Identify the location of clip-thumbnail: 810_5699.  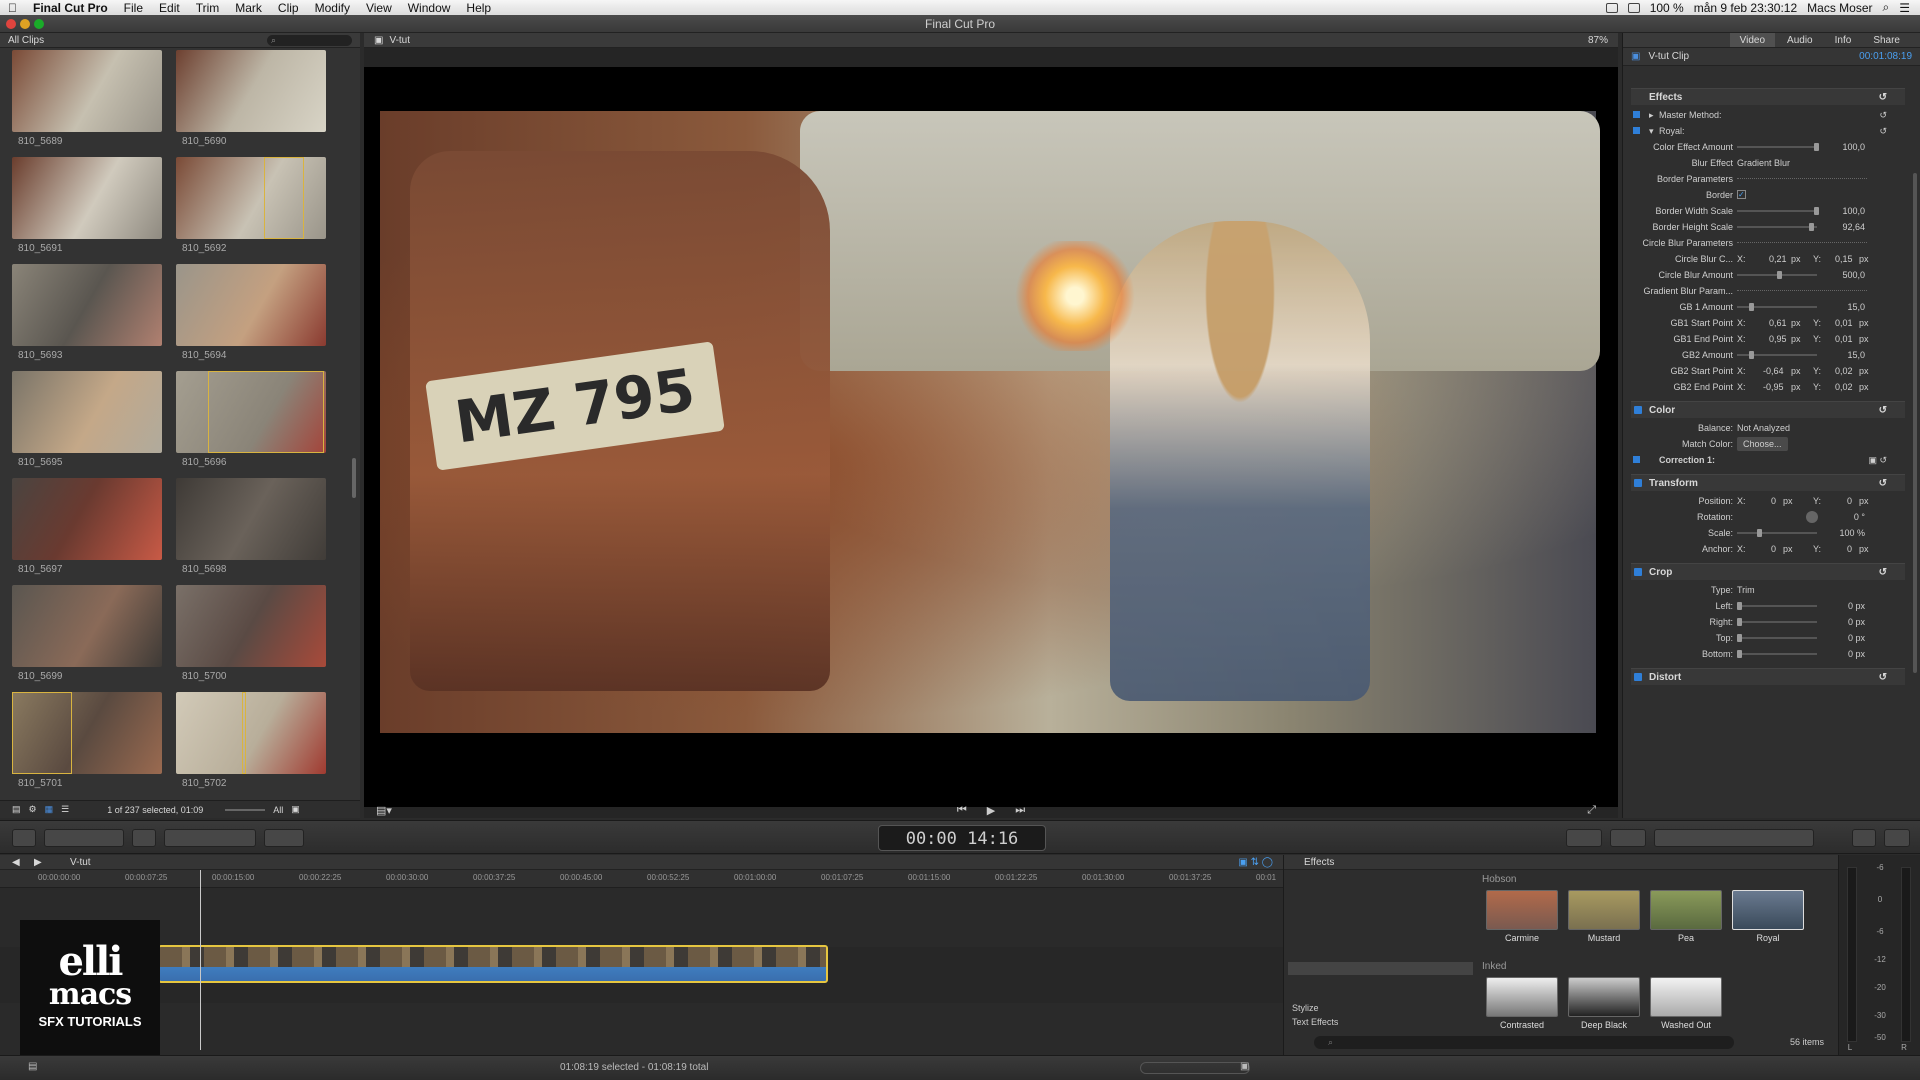
(87, 635).